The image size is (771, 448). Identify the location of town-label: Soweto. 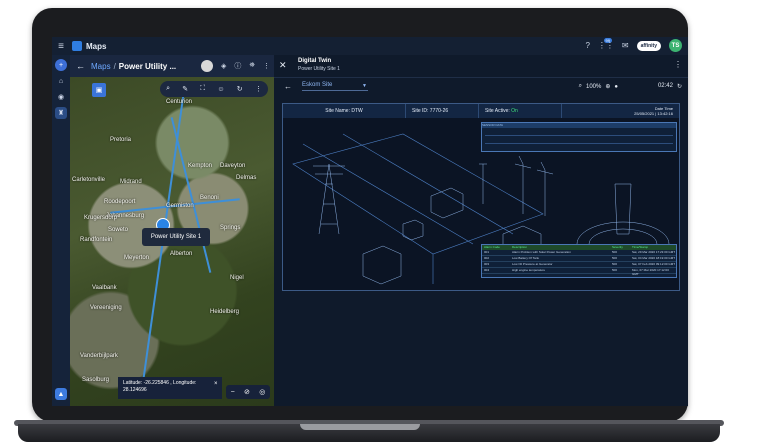
(118, 230).